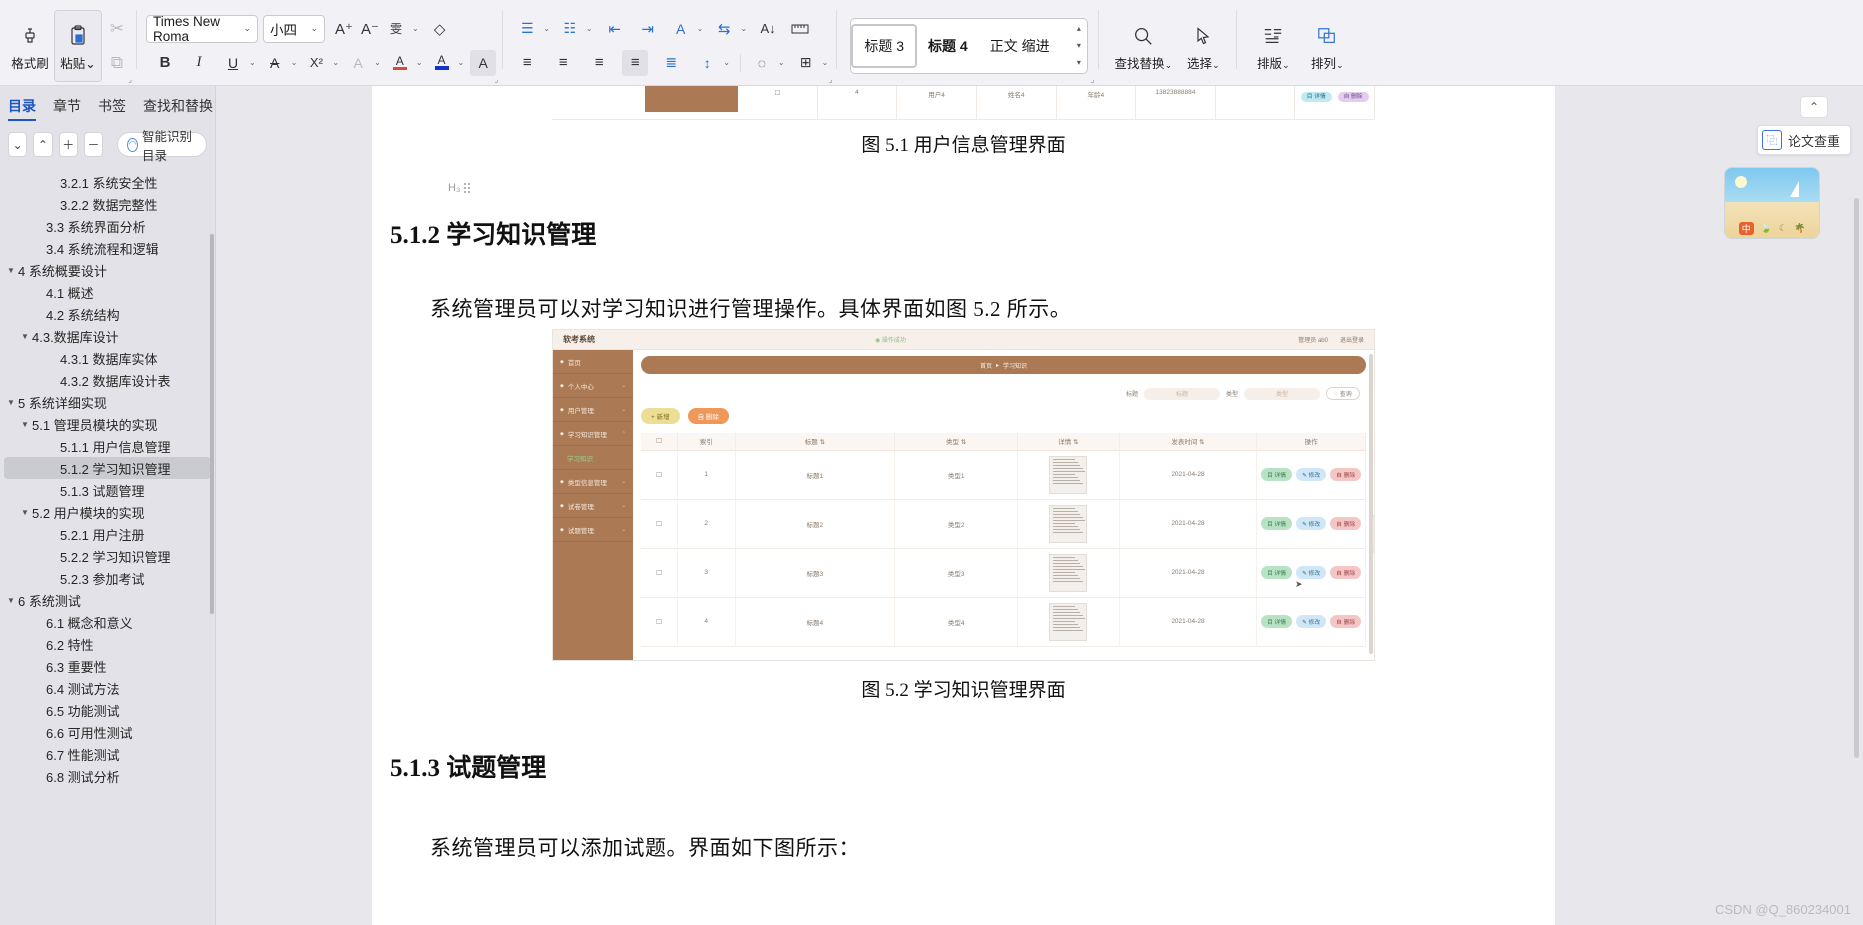 The image size is (1863, 925). What do you see at coordinates (1856, 478) in the screenshot?
I see `document-scrollbar` at bounding box center [1856, 478].